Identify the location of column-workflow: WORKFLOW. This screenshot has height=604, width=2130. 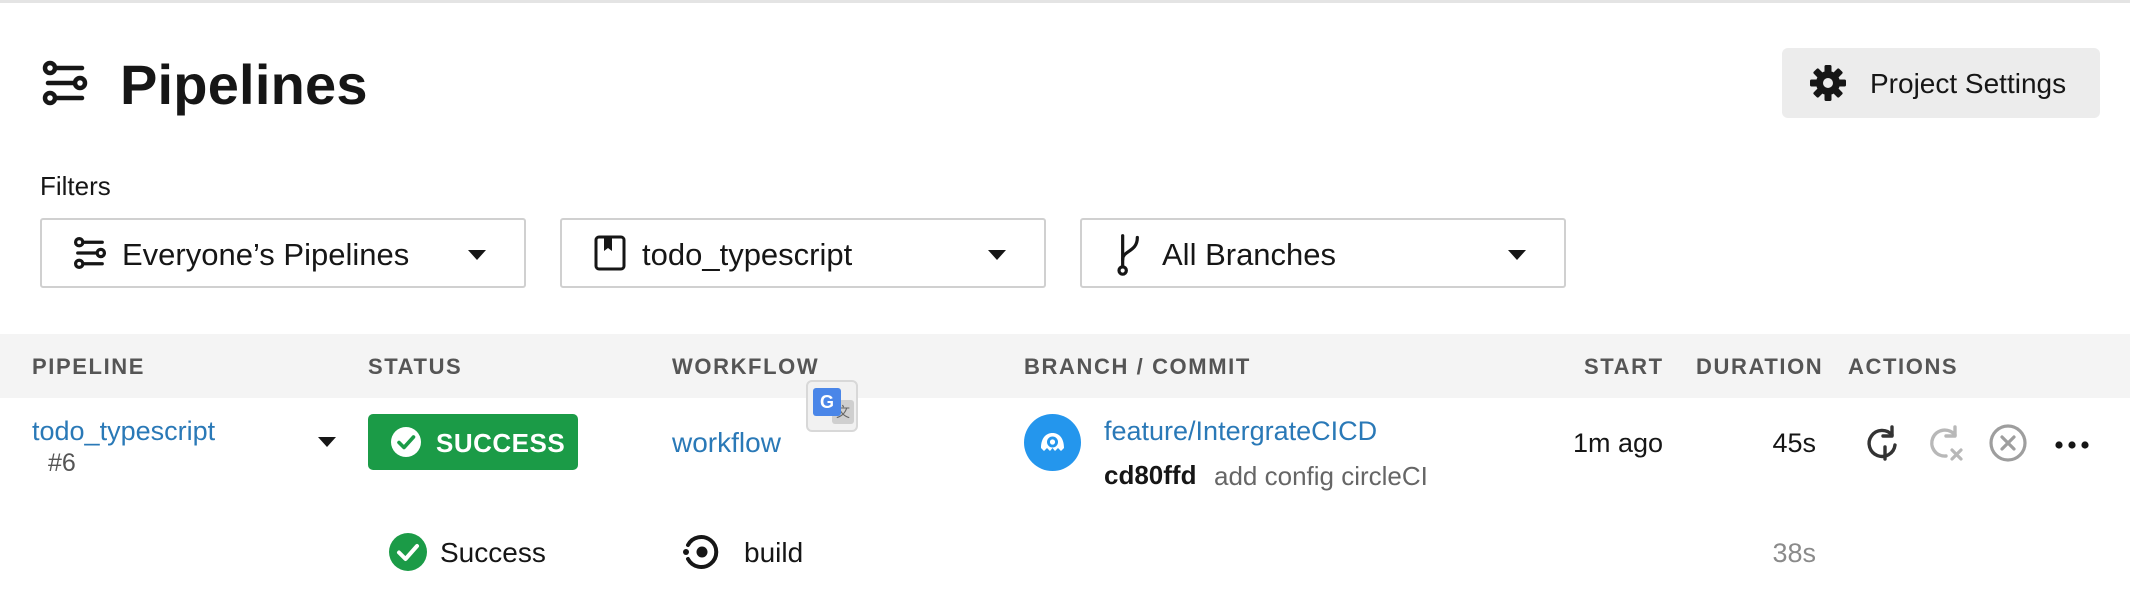
(746, 366).